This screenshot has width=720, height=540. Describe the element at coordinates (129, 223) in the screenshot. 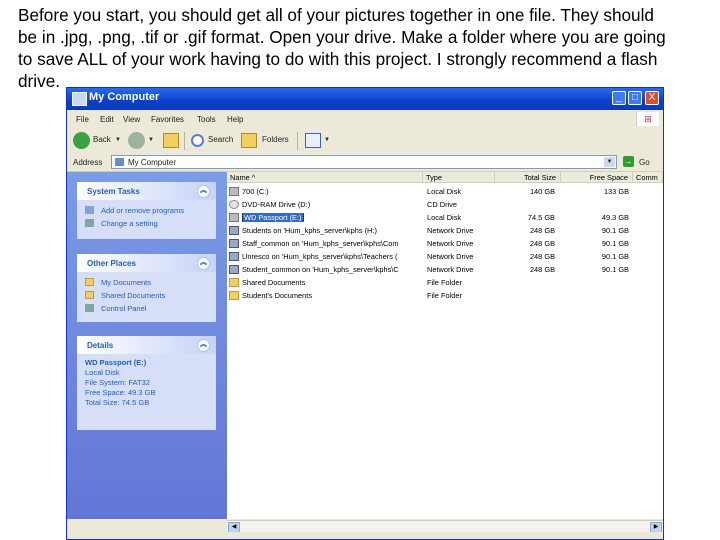

I see `task-label: Change a setting` at that location.